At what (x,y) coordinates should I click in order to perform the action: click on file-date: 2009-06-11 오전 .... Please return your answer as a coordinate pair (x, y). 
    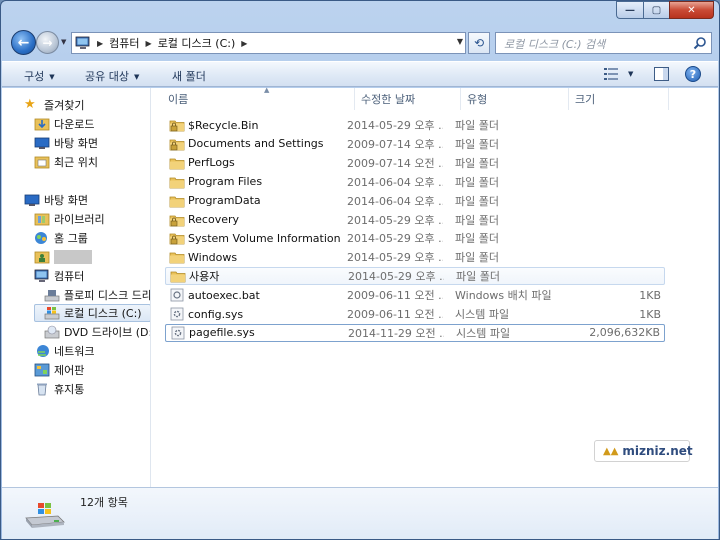
    Looking at the image, I should click on (395, 314).